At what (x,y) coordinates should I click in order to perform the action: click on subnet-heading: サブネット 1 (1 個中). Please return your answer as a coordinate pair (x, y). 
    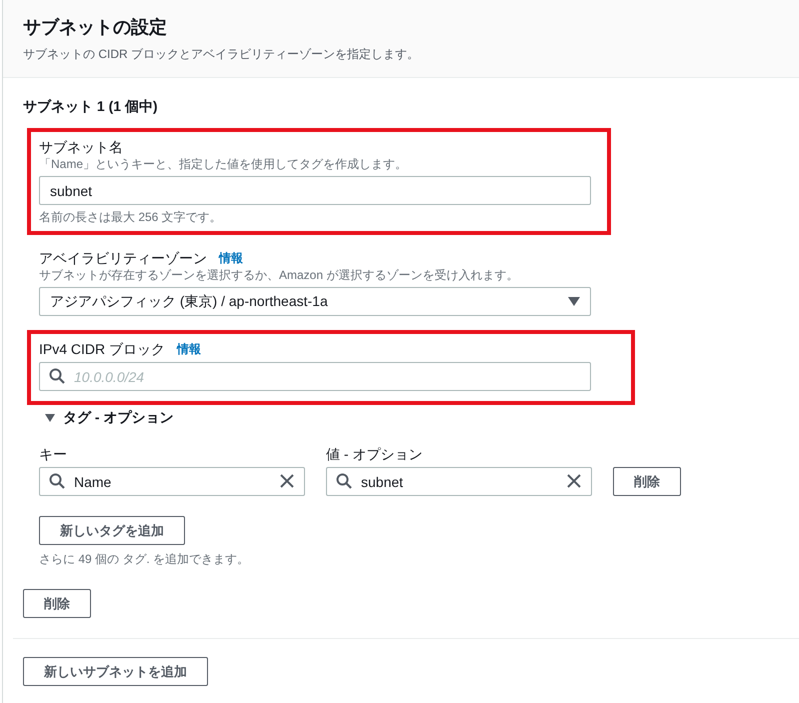
    Looking at the image, I should click on (91, 107).